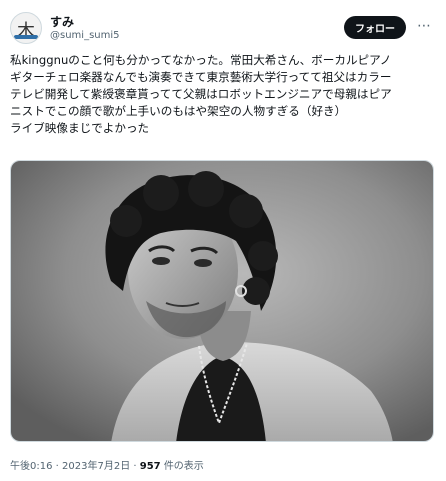 The height and width of the screenshot is (481, 446). I want to click on follow-button: フォロー, so click(375, 27).